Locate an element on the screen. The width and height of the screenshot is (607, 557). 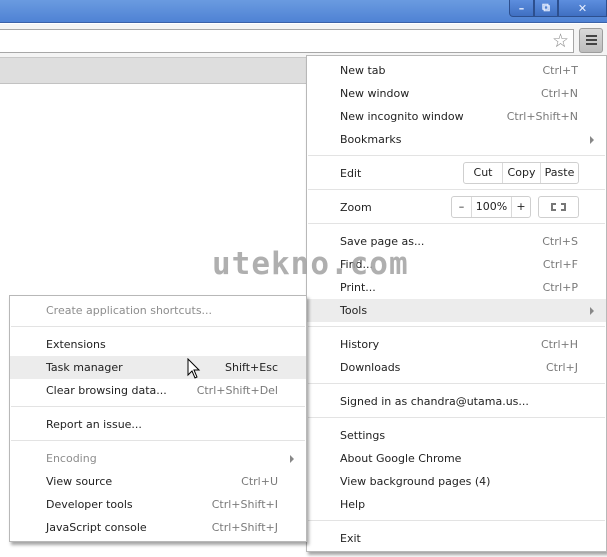
menu-item-clear-browsing-data: Clear browsing data... Ctrl+Shift+Del is located at coordinates (158, 390).